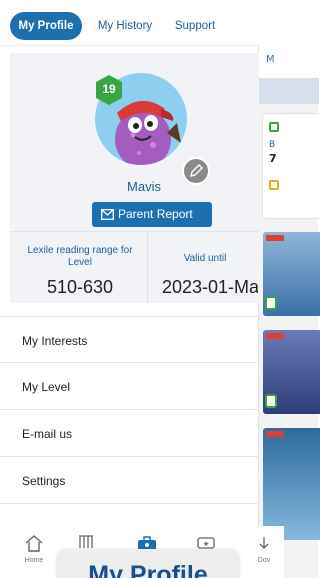 This screenshot has height=578, width=320. Describe the element at coordinates (129, 480) in the screenshot. I see `menu-item-settings: Settings` at that location.